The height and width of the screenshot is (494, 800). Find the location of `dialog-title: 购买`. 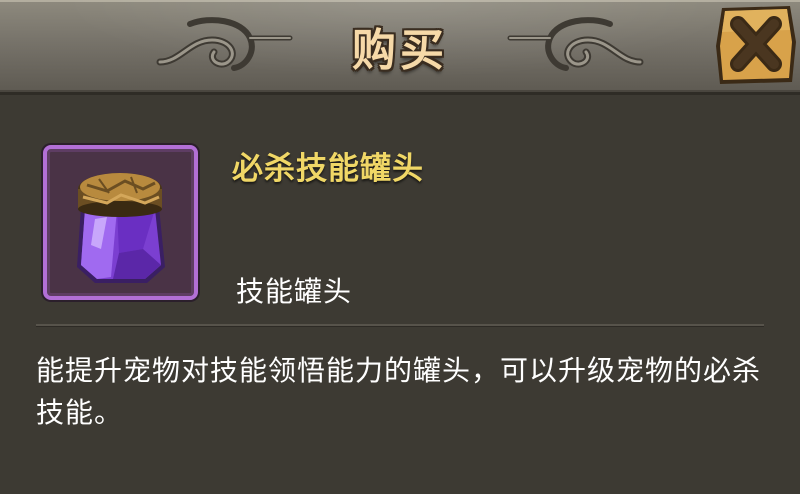

dialog-title: 购买 is located at coordinates (400, 50).